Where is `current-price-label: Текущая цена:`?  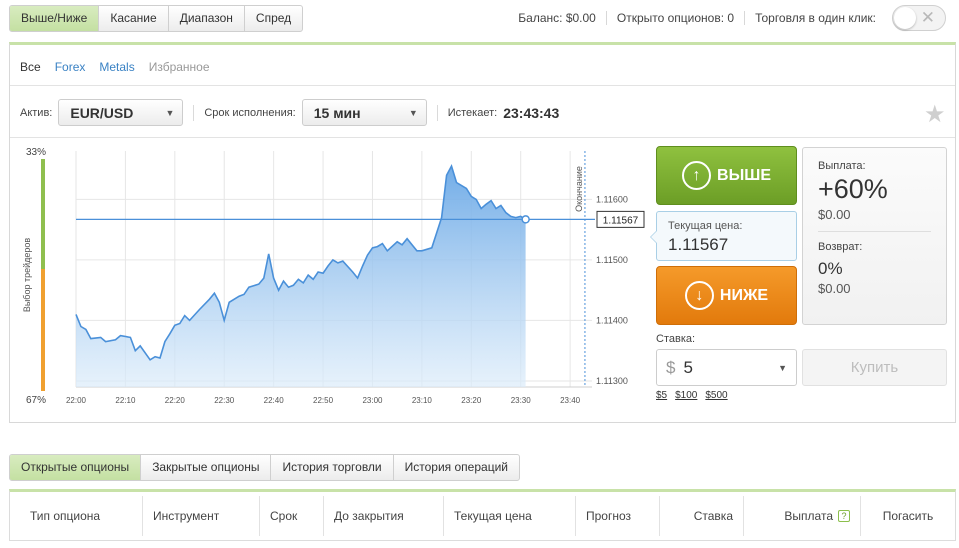
current-price-label: Текущая цена: is located at coordinates (705, 226).